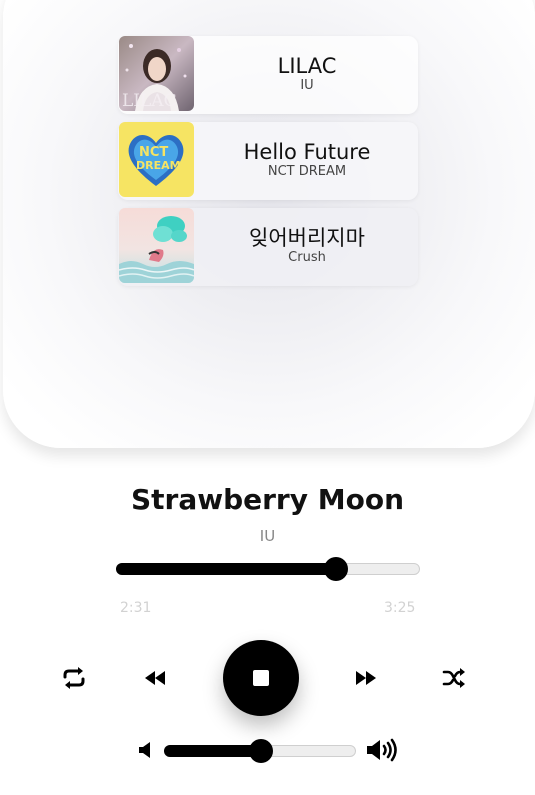 Image resolution: width=535 pixels, height=795 pixels. I want to click on shuffle-button, so click(454, 678).